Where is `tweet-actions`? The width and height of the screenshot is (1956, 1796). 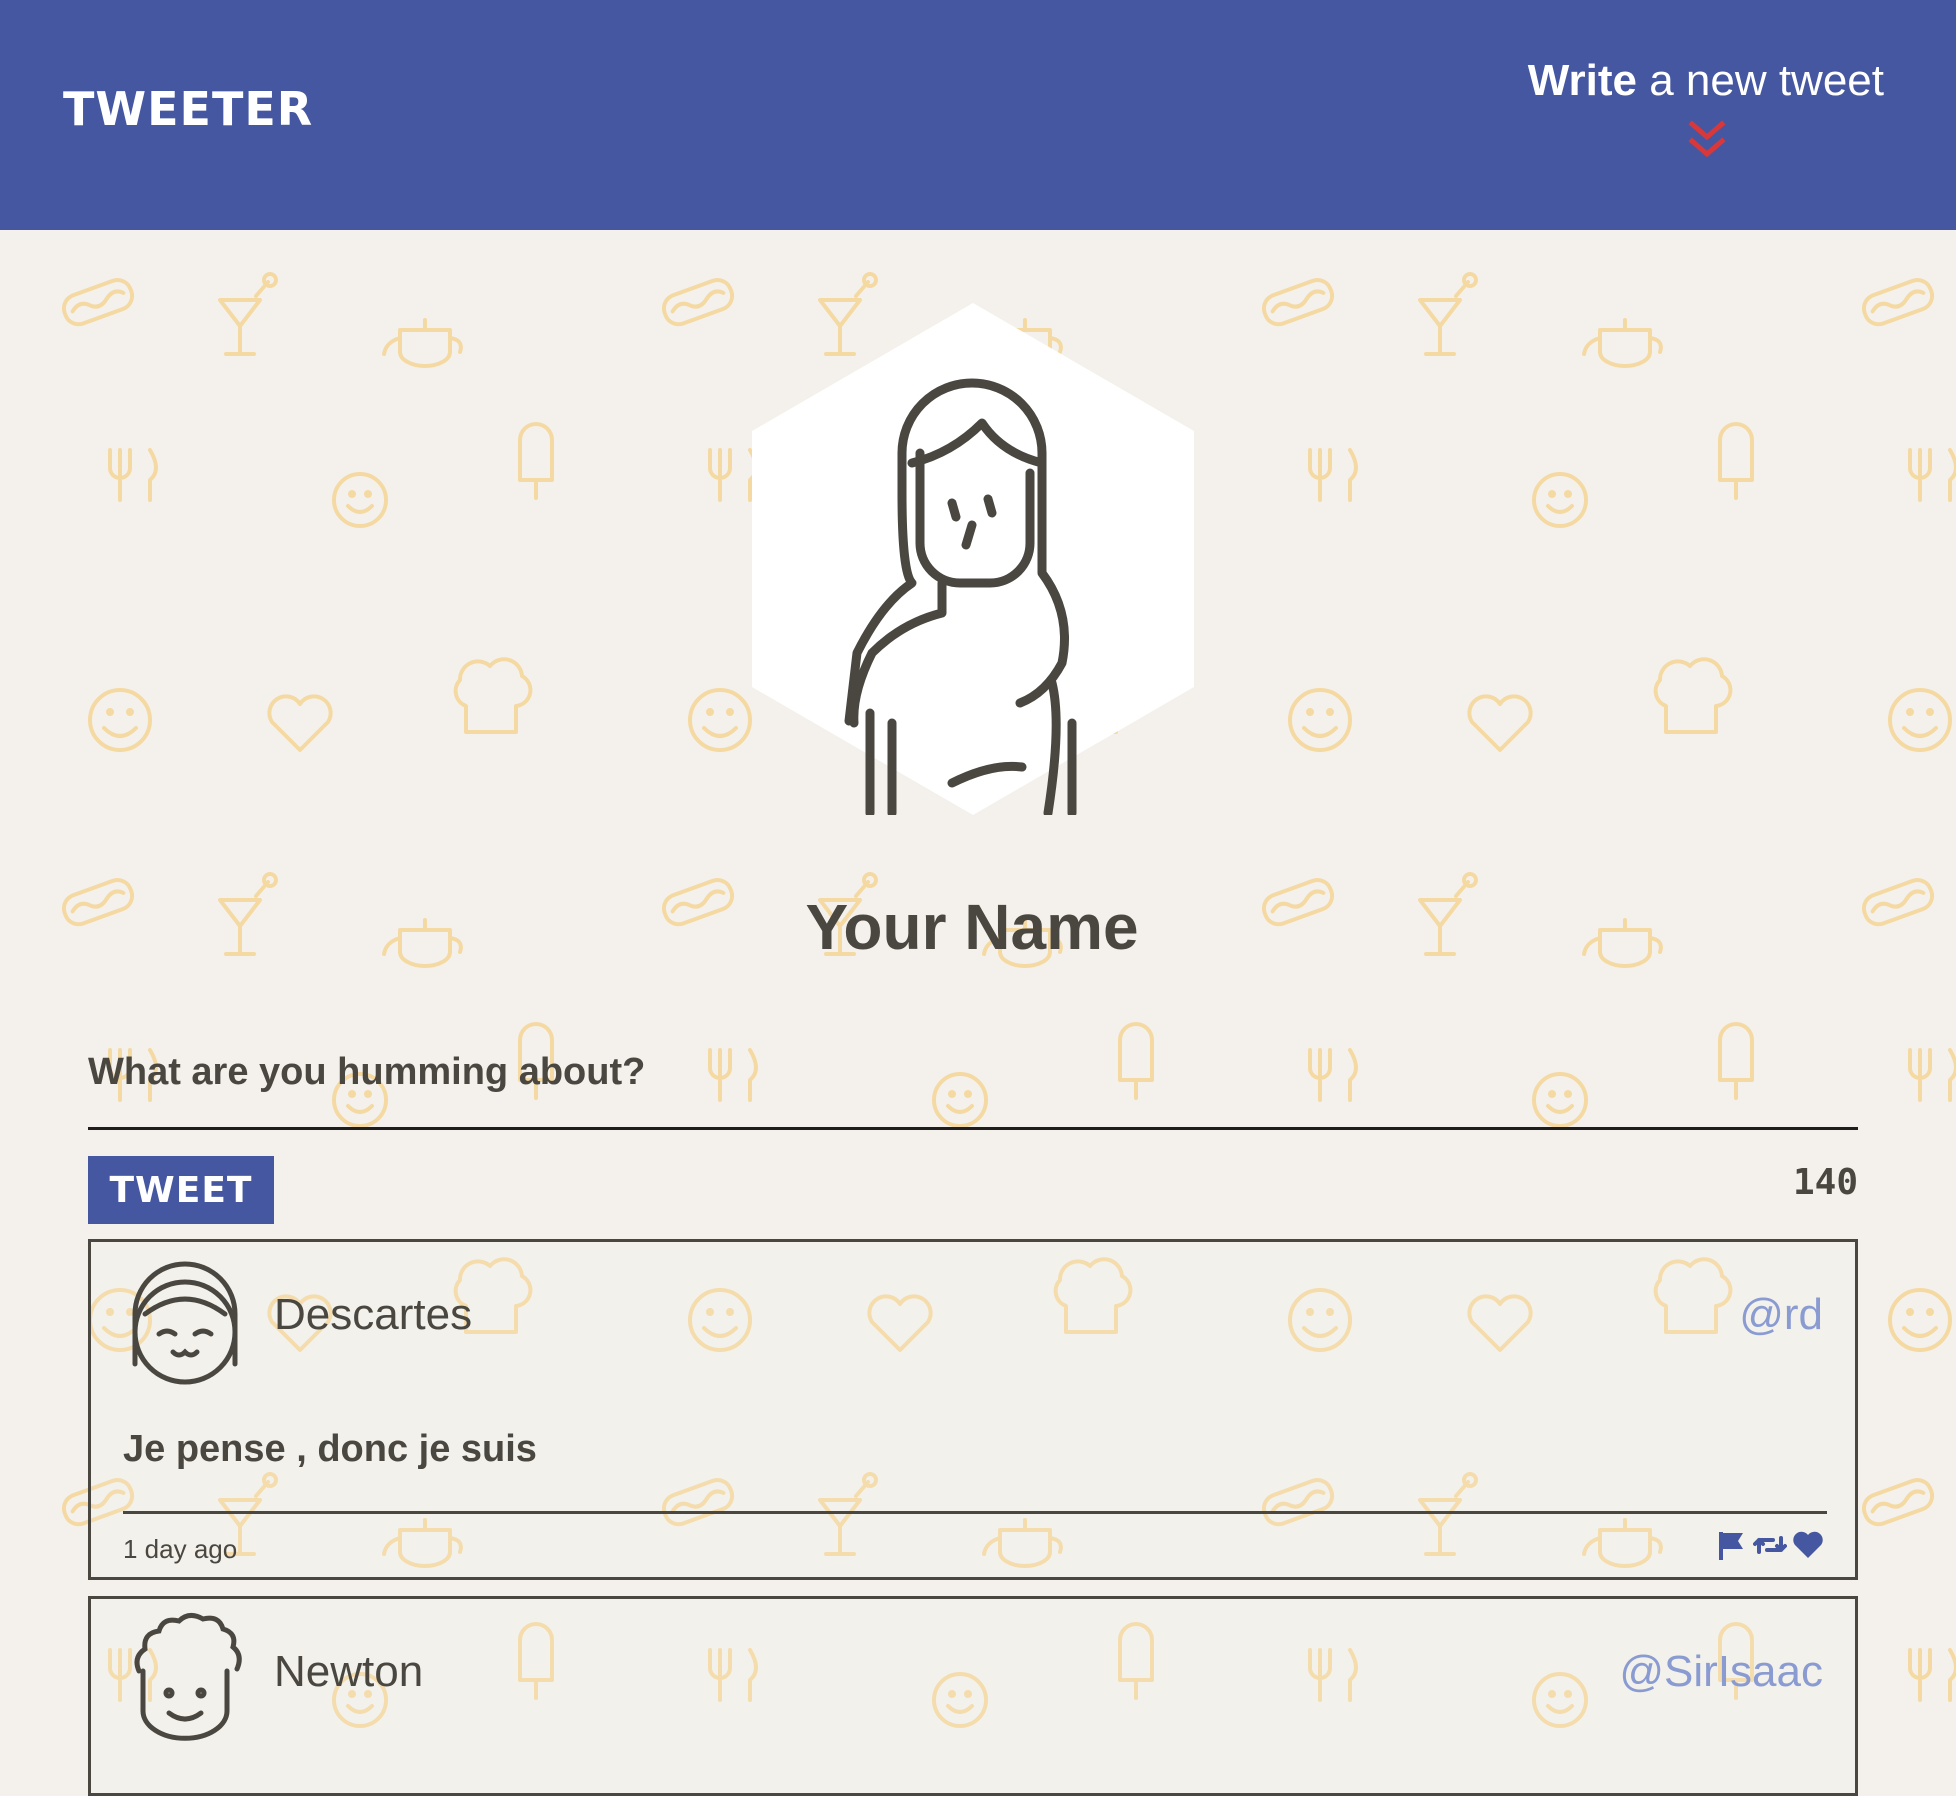
tweet-actions is located at coordinates (1770, 1545).